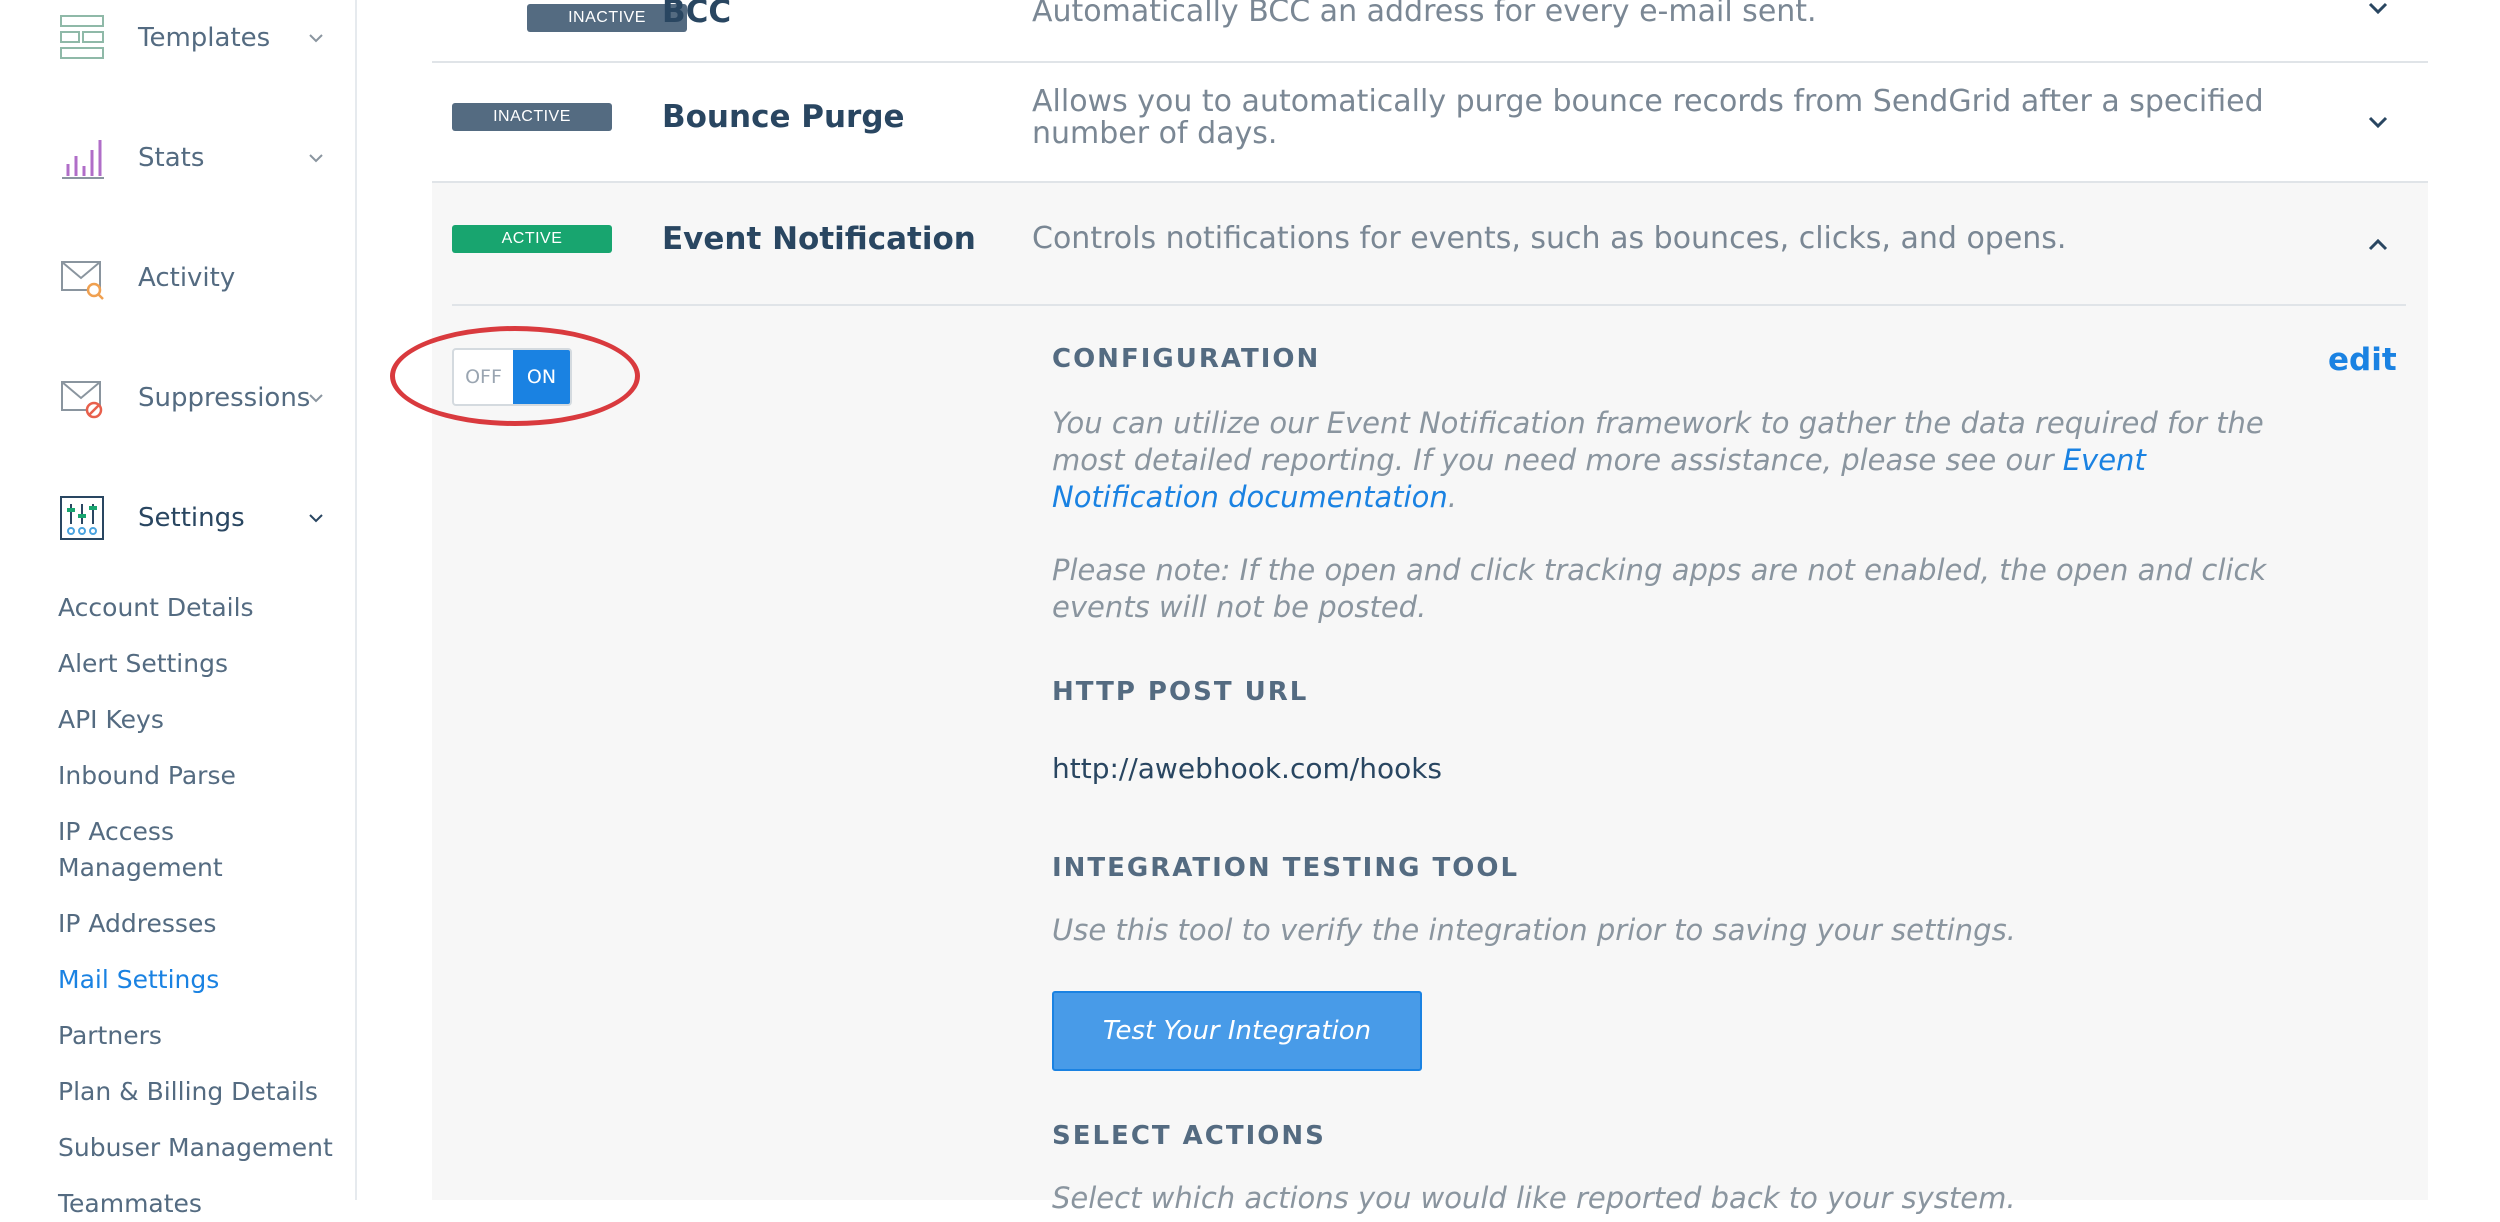 The image size is (2500, 1222). I want to click on select-actions-heading: SELECT ACTIONS, so click(1189, 1136).